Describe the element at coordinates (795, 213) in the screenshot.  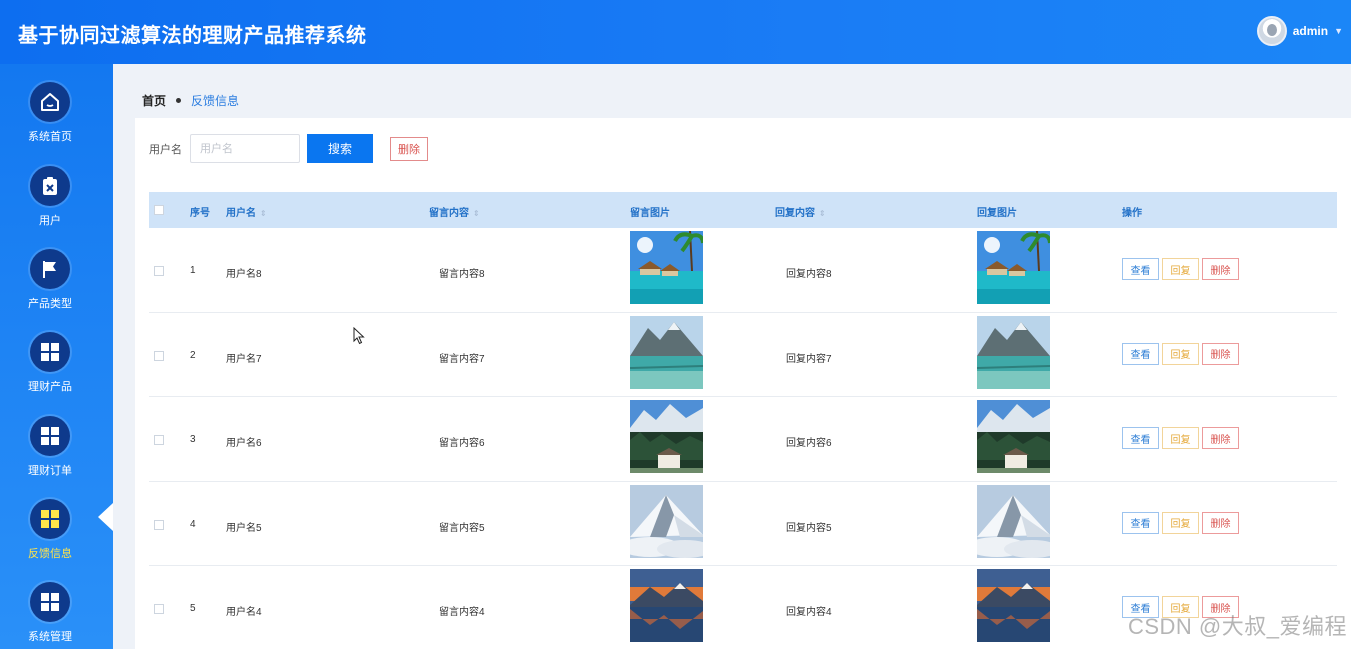
I see `column-header-label: 回复内容` at that location.